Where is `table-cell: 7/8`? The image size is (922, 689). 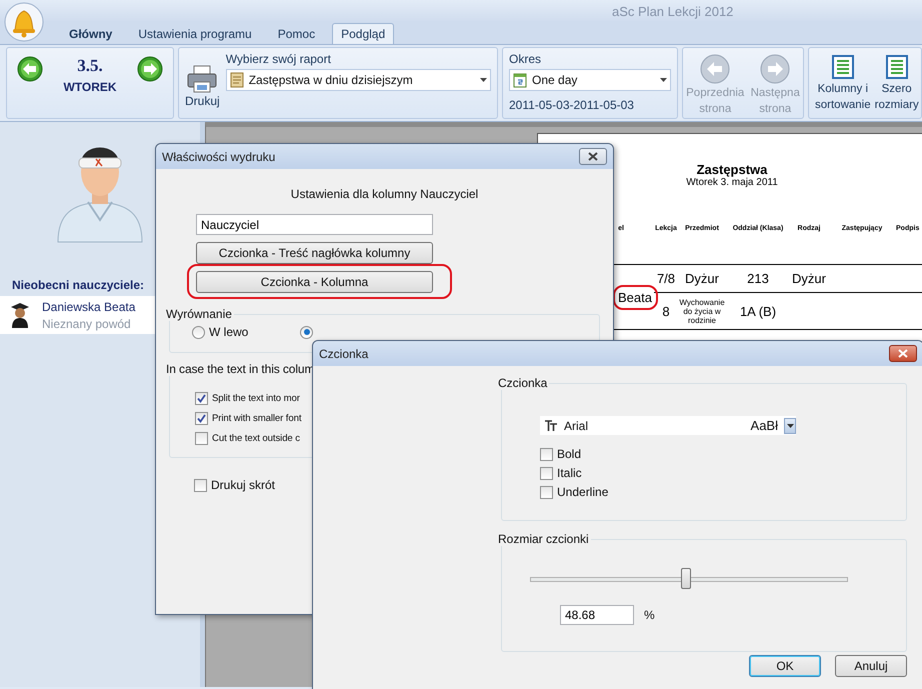
table-cell: 7/8 is located at coordinates (666, 279).